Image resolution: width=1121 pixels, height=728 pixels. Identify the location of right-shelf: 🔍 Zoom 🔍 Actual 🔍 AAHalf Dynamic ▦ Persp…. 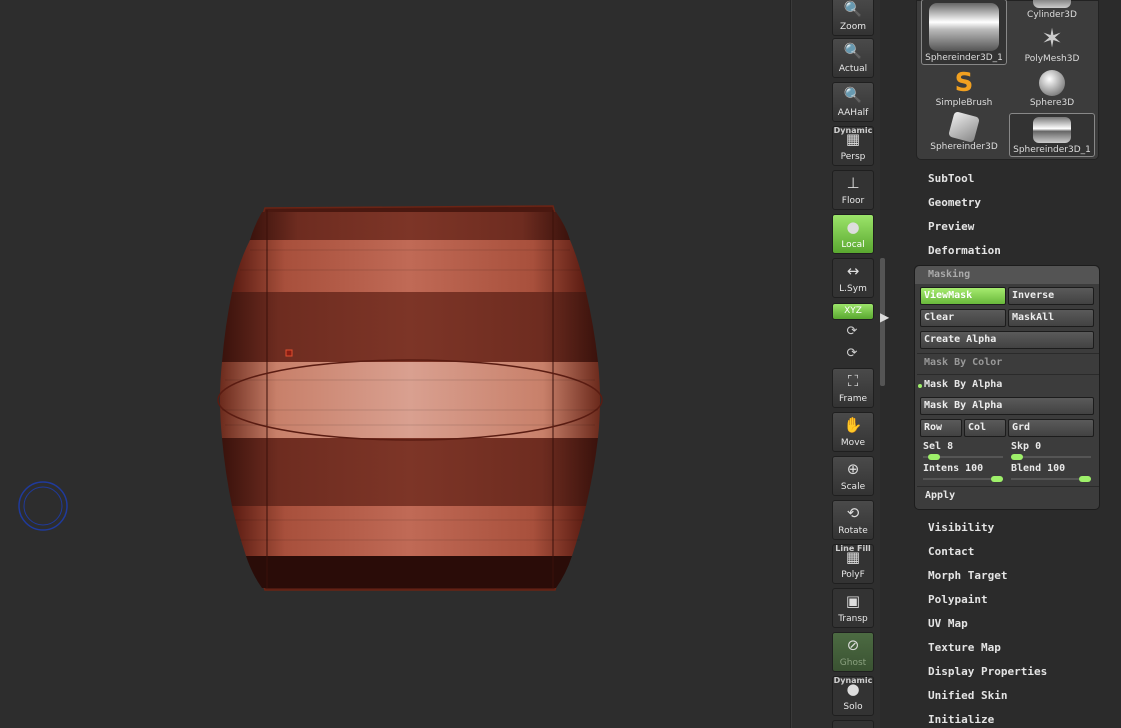
(838, 364).